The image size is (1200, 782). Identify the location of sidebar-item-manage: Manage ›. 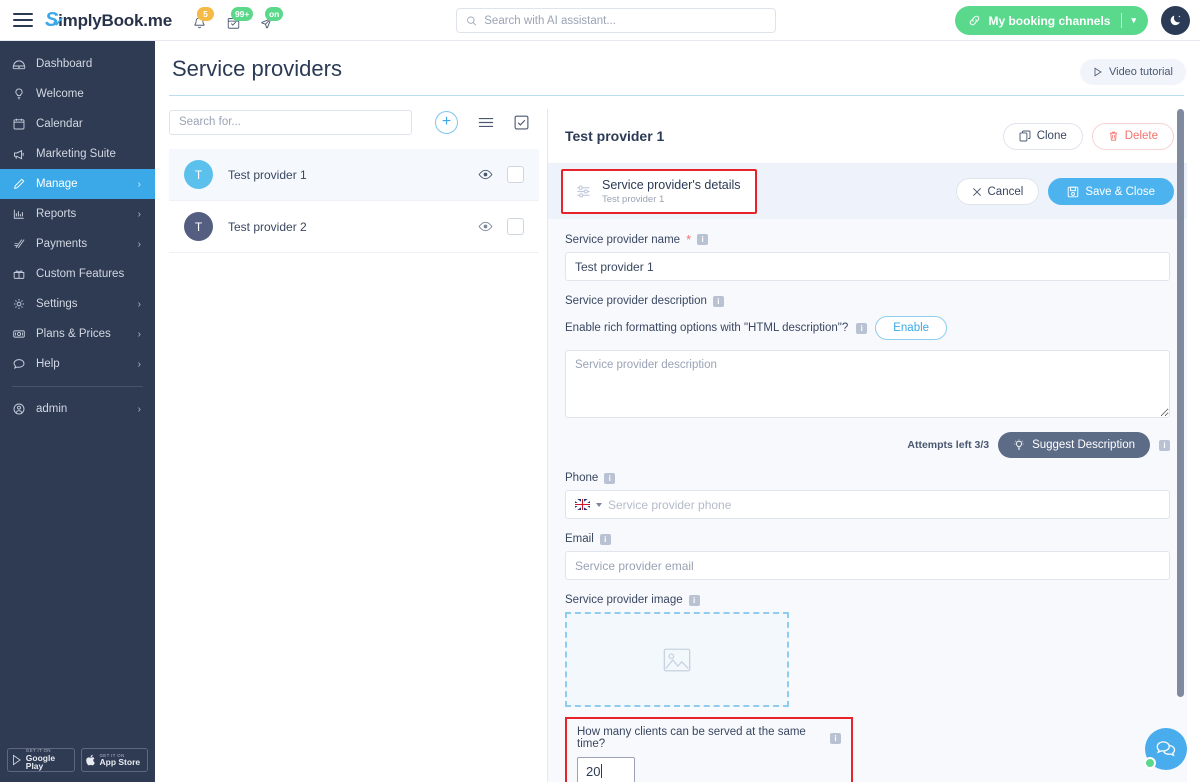
(77, 184).